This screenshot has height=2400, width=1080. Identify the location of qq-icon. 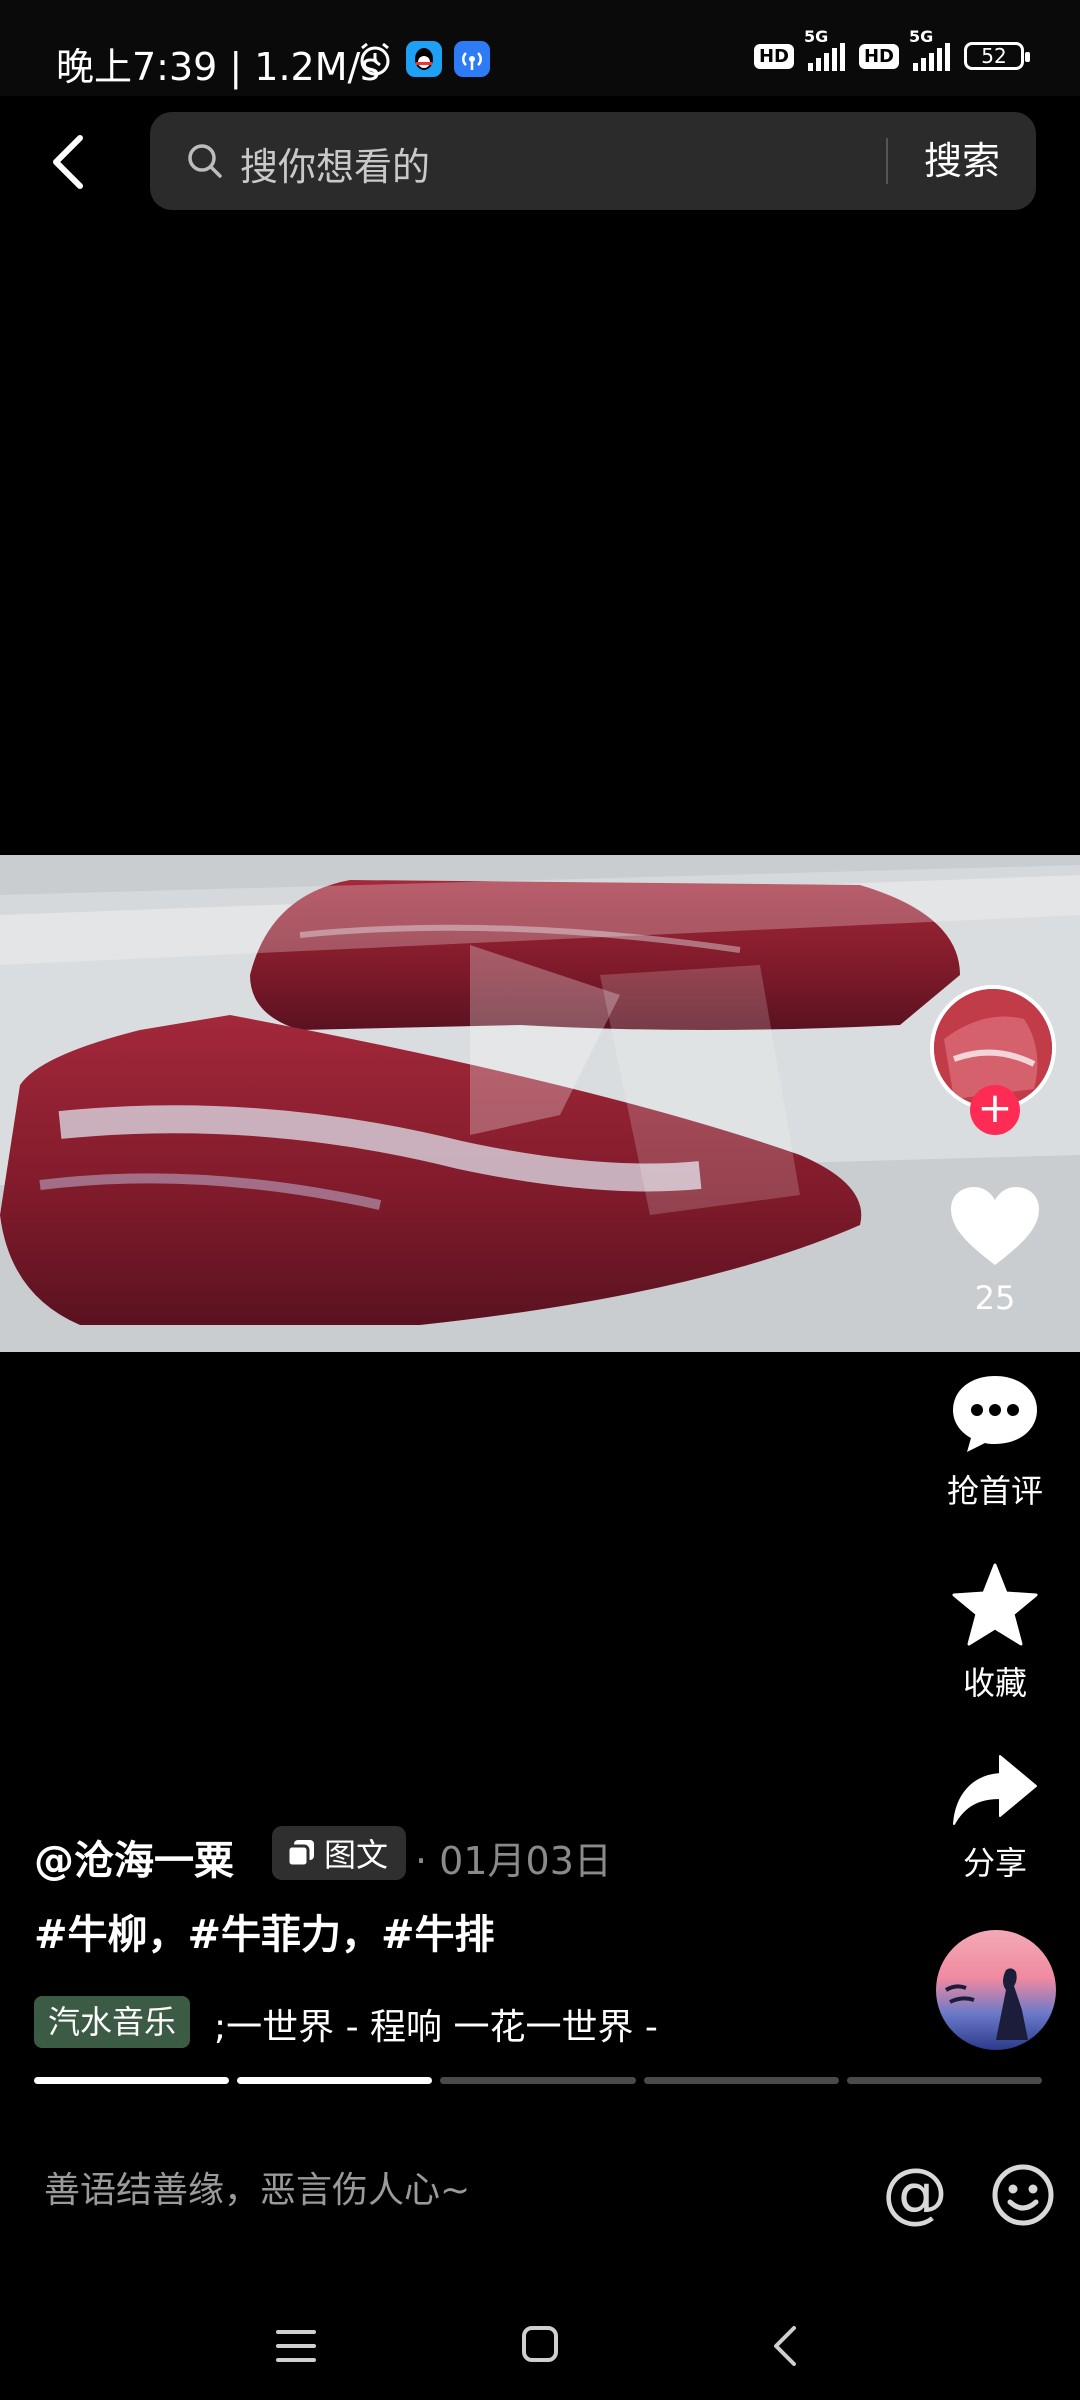
(424, 59).